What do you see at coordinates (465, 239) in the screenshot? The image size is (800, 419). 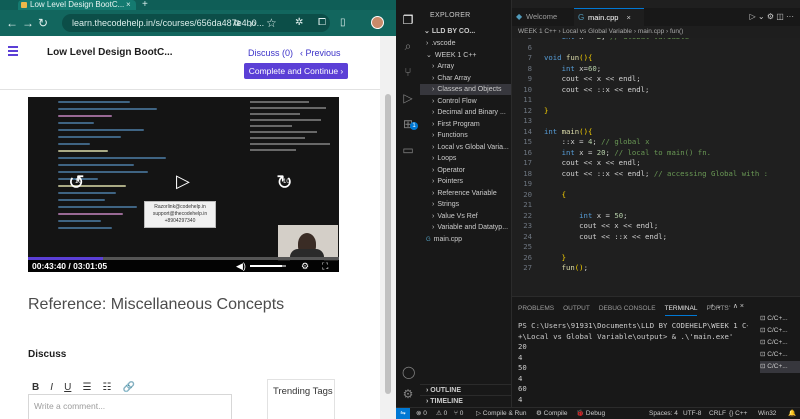 I see `explorer-file: Gmain.cpp` at bounding box center [465, 239].